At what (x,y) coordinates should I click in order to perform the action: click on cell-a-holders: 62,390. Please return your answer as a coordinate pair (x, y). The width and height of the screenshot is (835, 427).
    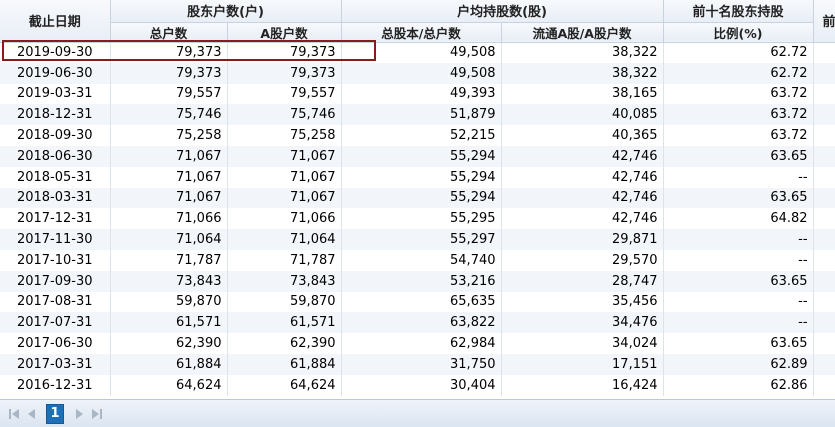
    Looking at the image, I should click on (284, 343).